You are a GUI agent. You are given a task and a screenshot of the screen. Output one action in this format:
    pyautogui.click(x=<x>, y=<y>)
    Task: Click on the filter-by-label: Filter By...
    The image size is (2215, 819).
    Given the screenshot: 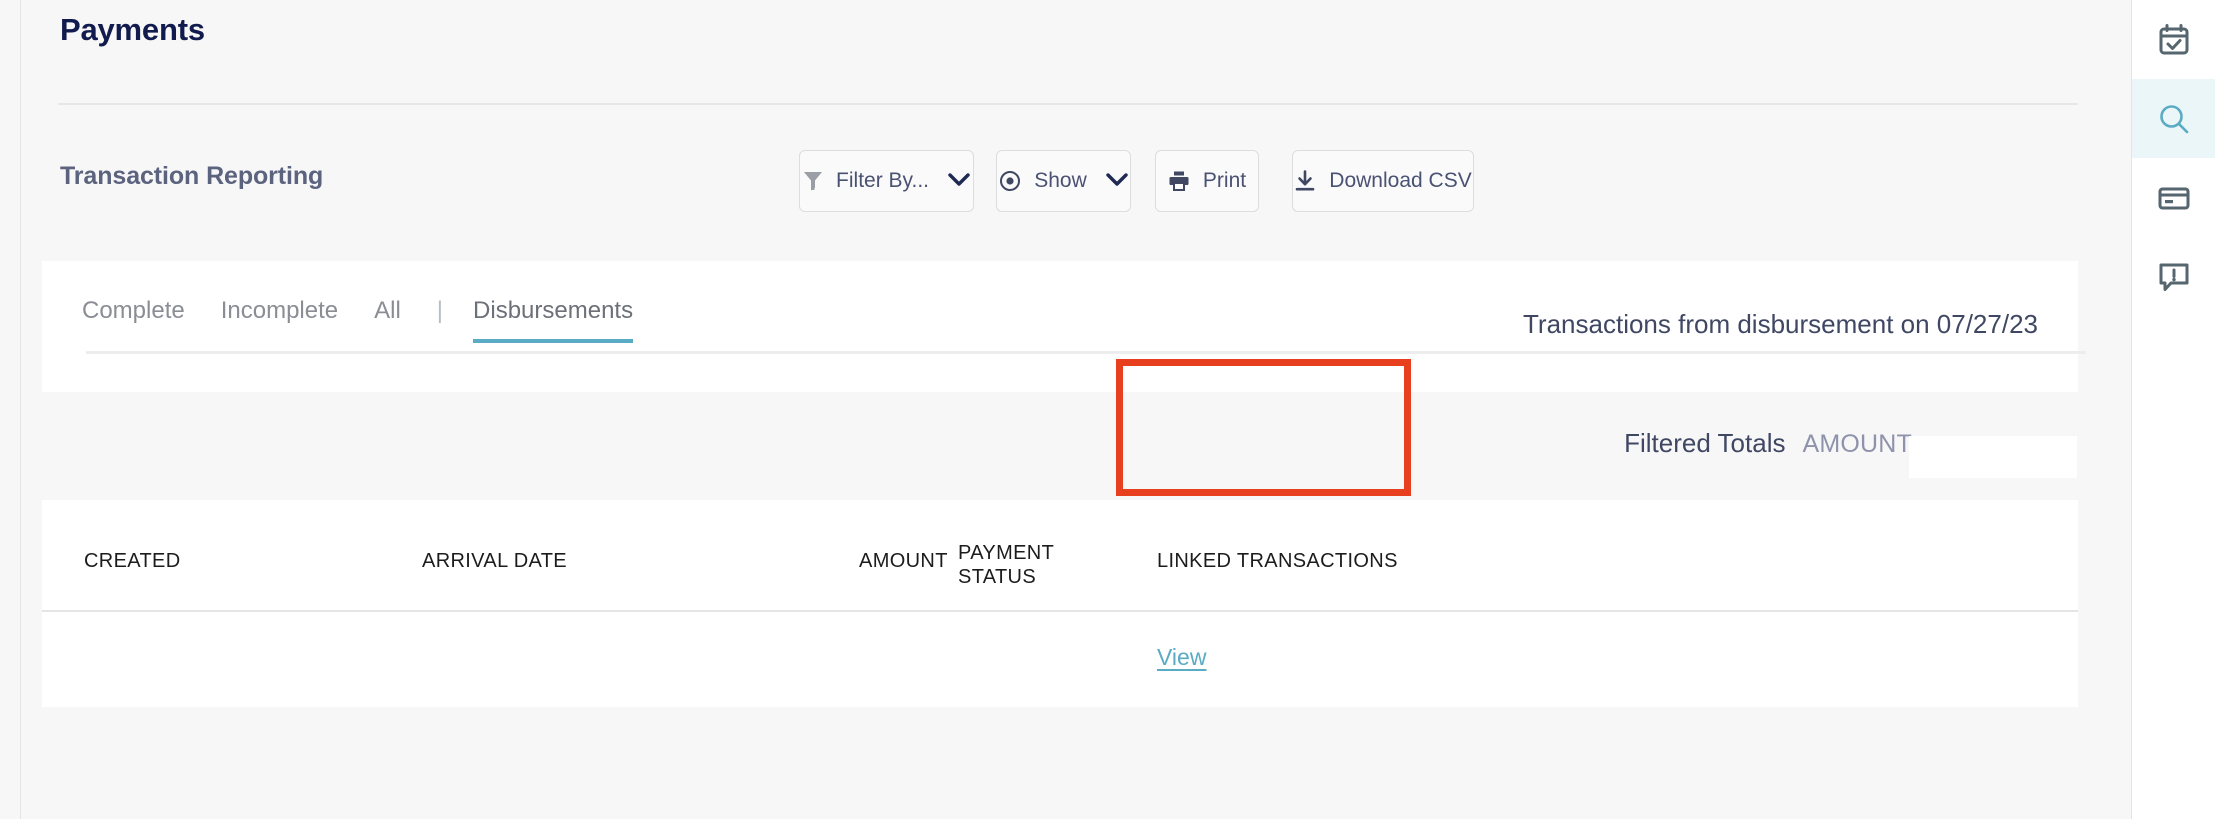 What is the action you would take?
    pyautogui.click(x=882, y=180)
    